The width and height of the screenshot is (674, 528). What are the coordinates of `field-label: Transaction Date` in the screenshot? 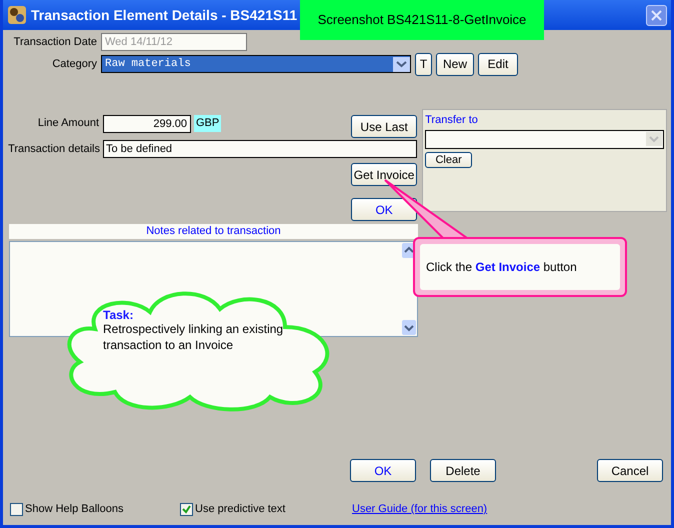 It's located at (55, 42).